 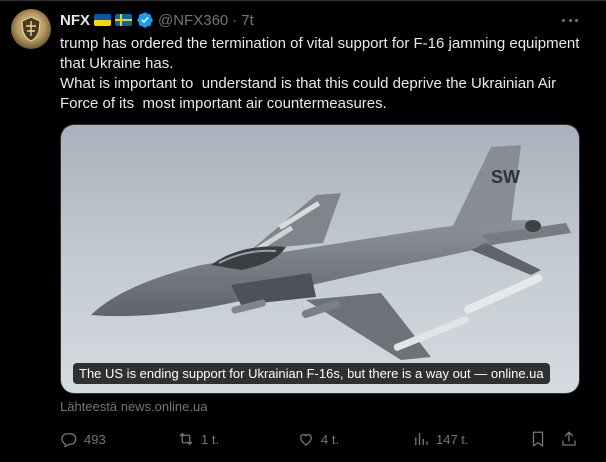 I want to click on like-button: 4 t., so click(x=318, y=439).